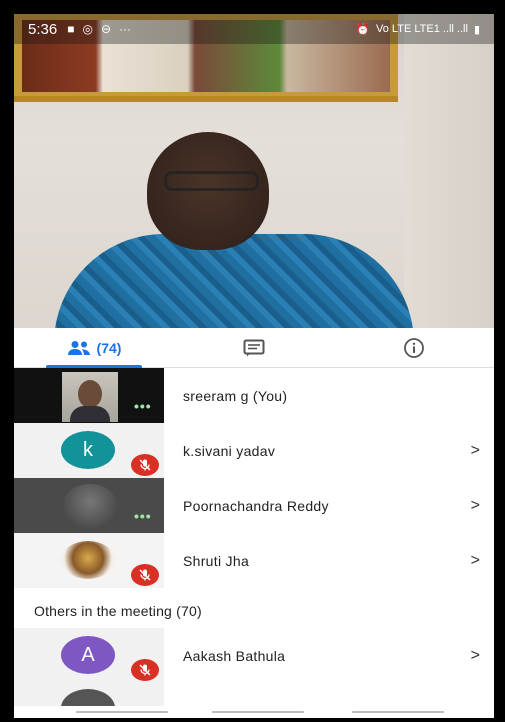 The image size is (505, 722). Describe the element at coordinates (254, 29) in the screenshot. I see `status-bar: 5:36 ■ ◎ ⊖ ··· ⏰ Vo LTE LTE1 ..ll ..ll ▮` at that location.